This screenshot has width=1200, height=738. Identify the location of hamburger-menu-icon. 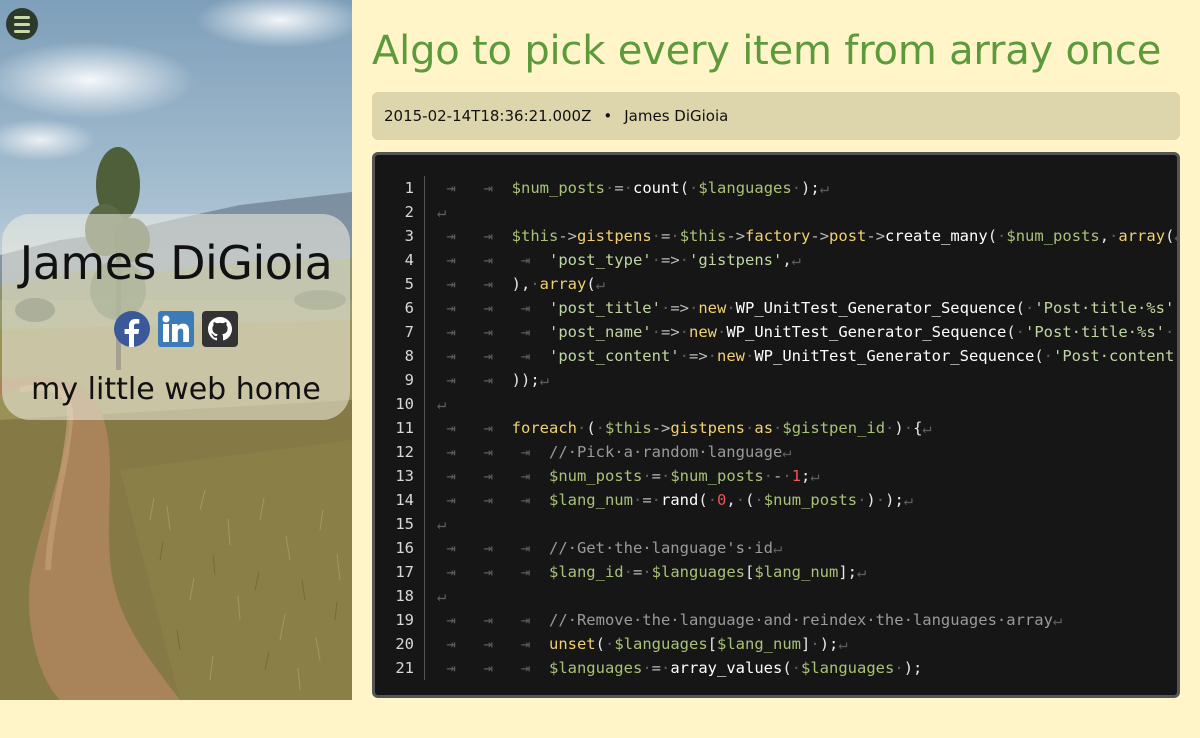
(22, 17).